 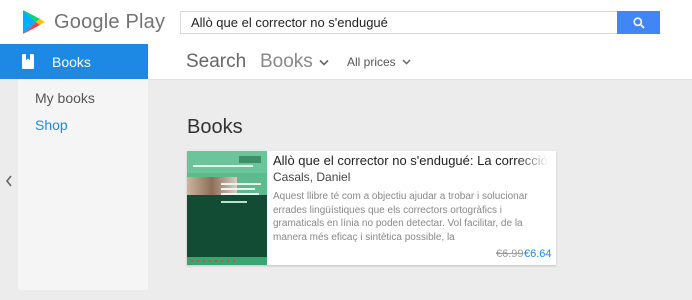 I want to click on sidebar-item-shop: Shop, so click(x=51, y=125).